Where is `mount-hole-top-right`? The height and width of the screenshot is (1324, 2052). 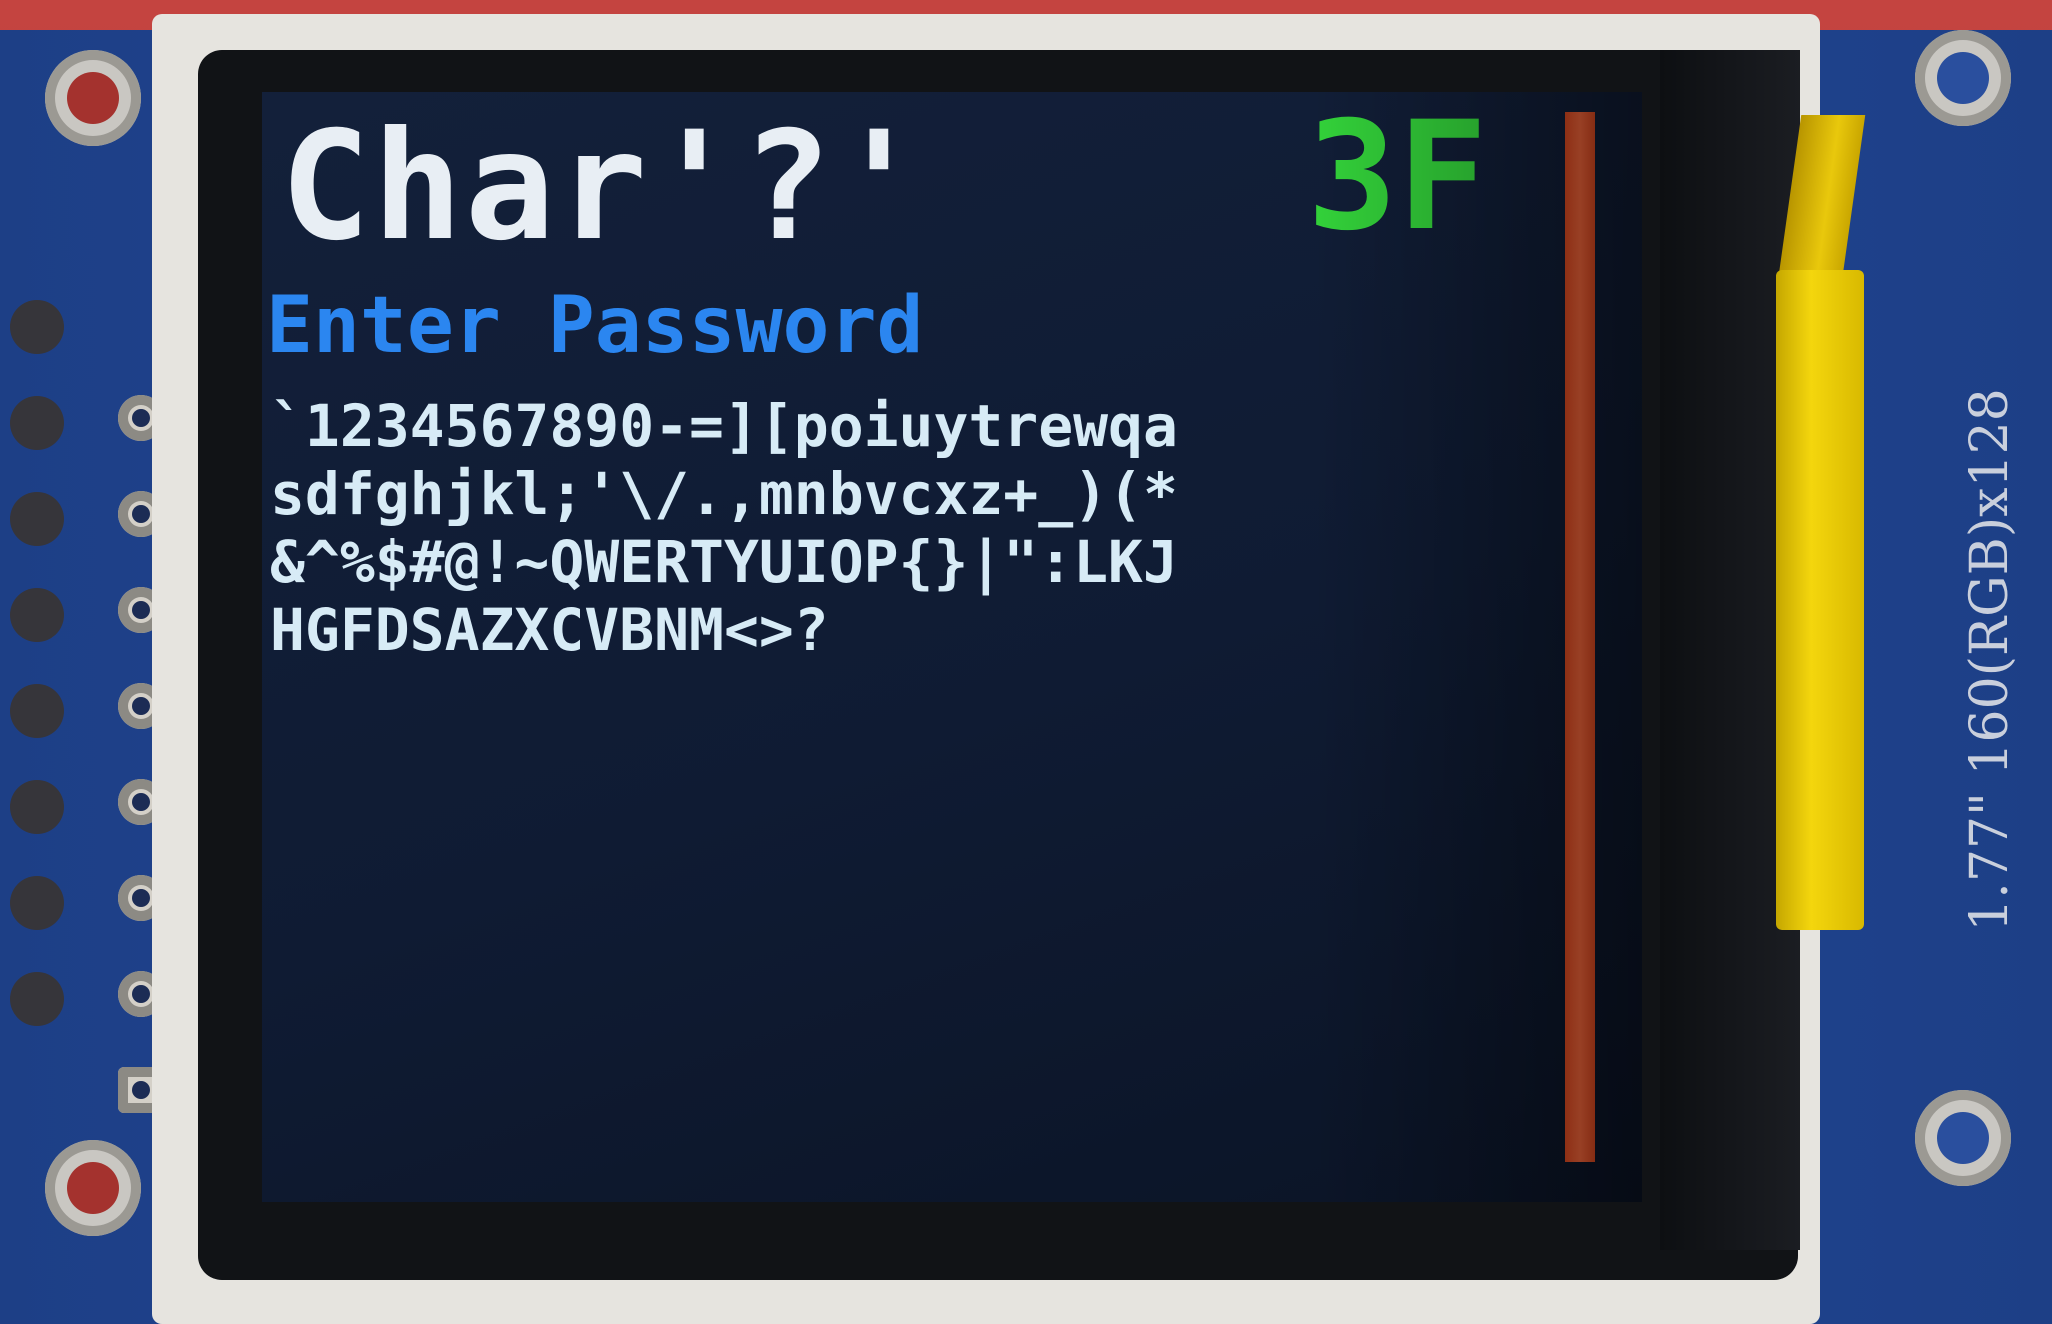 mount-hole-top-right is located at coordinates (1963, 78).